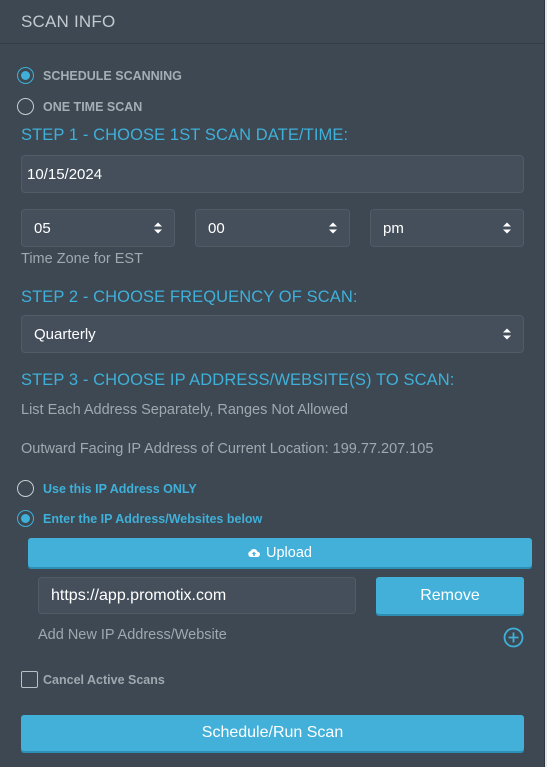 This screenshot has width=547, height=767. Describe the element at coordinates (29, 679) in the screenshot. I see `cancel-active-scans-checkbox` at that location.